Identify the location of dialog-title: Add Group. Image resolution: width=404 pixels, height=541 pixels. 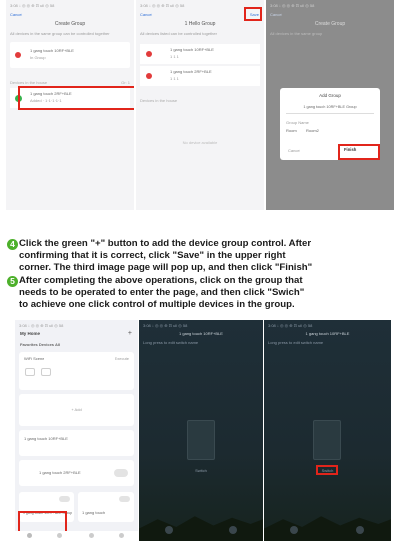
(330, 95).